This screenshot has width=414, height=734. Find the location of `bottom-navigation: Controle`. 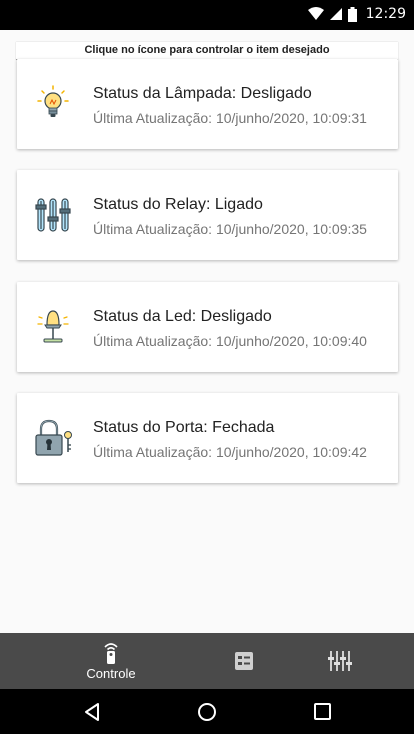

bottom-navigation: Controle is located at coordinates (207, 661).